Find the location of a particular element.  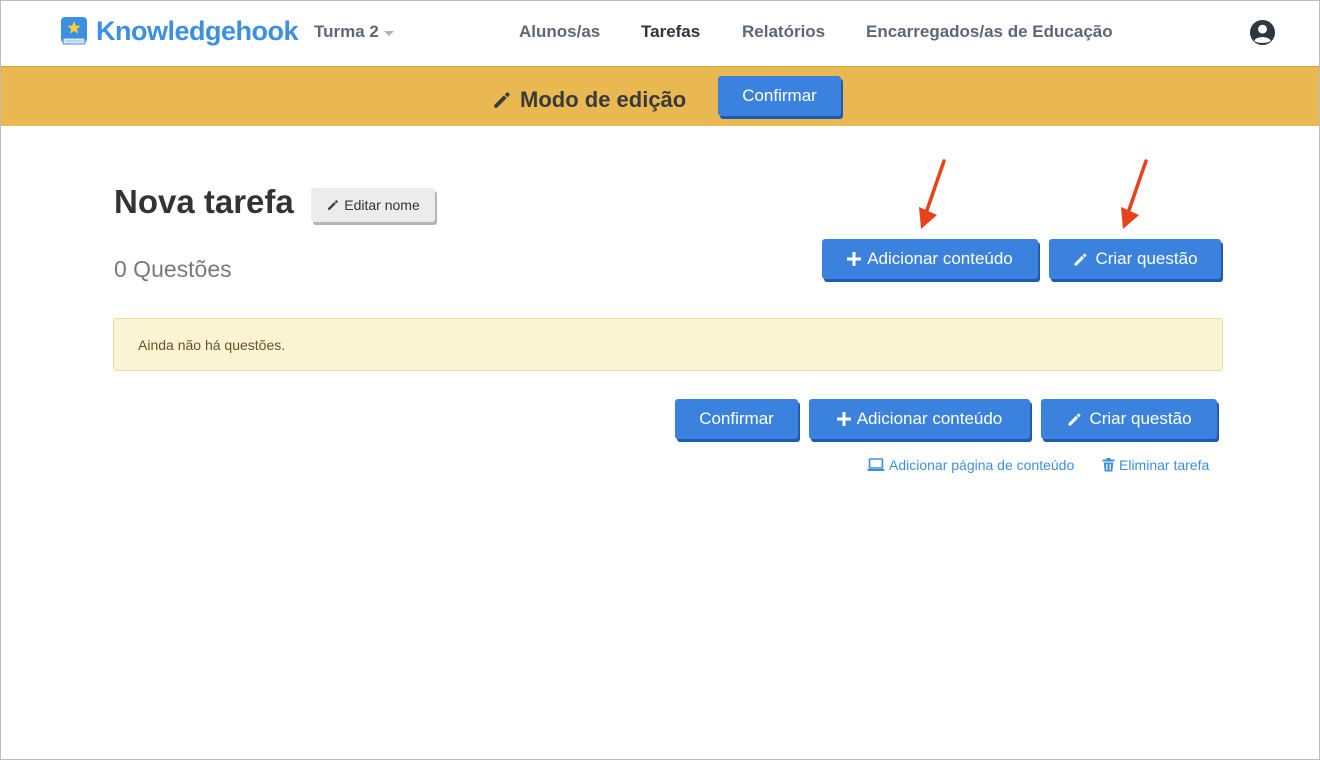

brand-name: Knowledgehook is located at coordinates (197, 31).